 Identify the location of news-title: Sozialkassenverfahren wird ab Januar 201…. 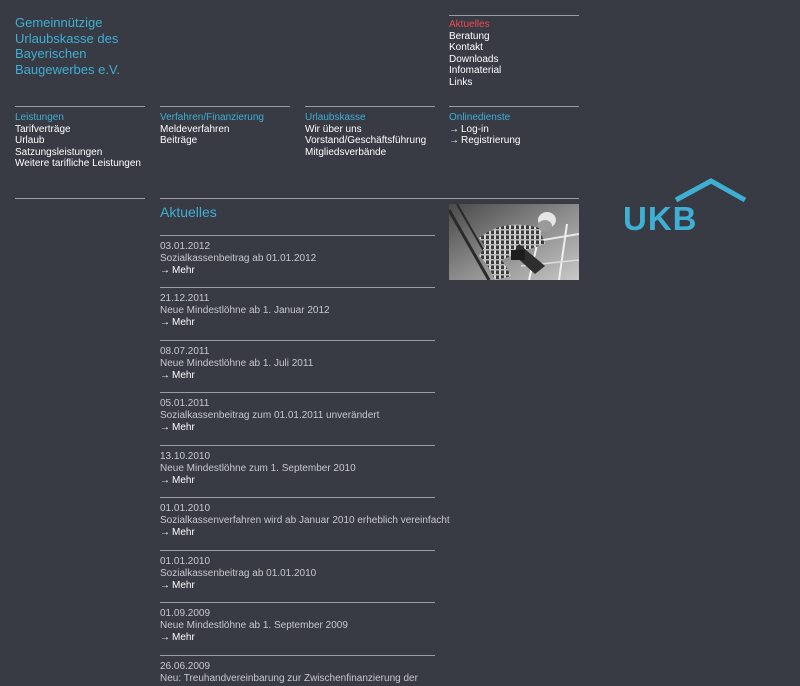
(305, 520).